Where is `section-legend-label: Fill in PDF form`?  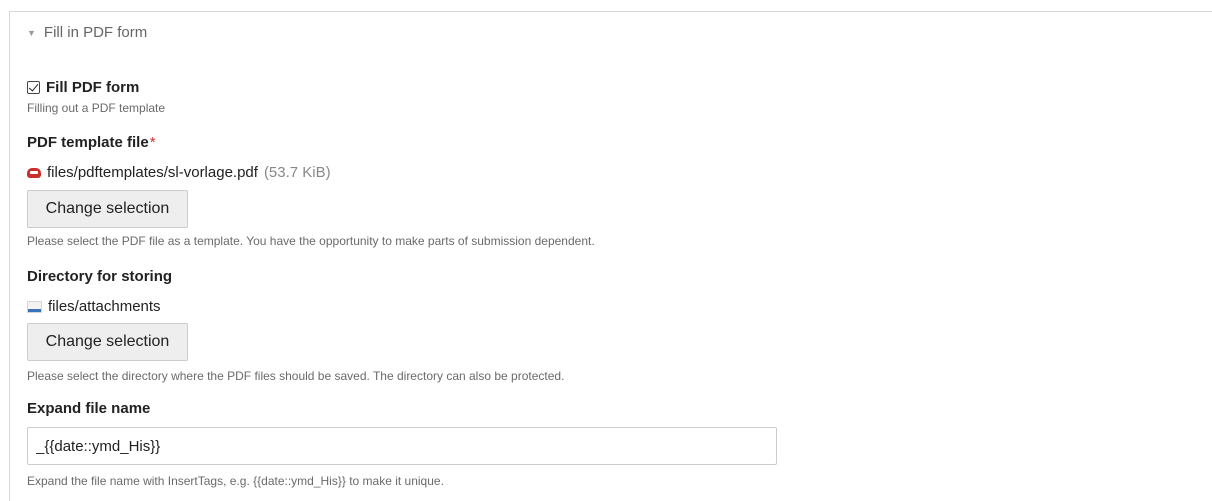
section-legend-label: Fill in PDF form is located at coordinates (95, 32).